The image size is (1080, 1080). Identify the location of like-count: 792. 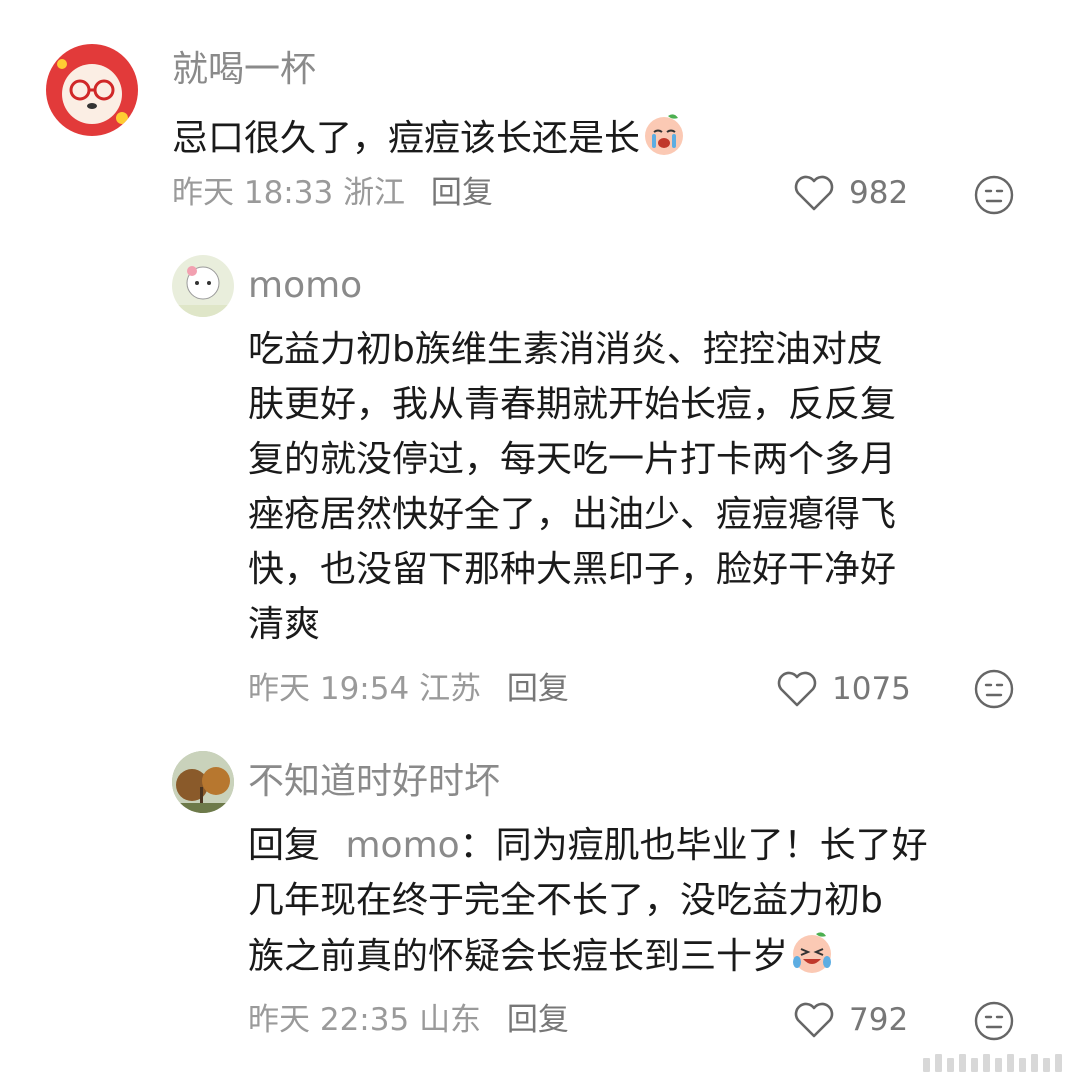
(879, 1020).